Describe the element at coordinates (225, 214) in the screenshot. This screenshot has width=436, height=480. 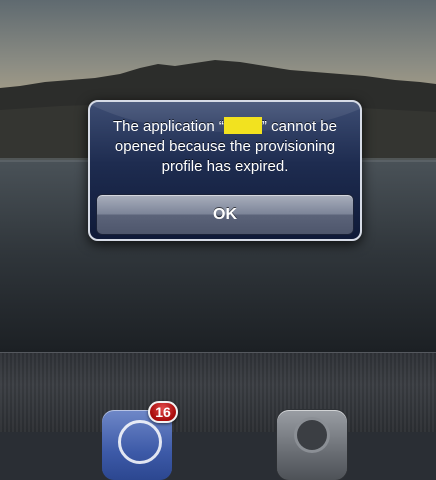
I see `ok-button: OK` at that location.